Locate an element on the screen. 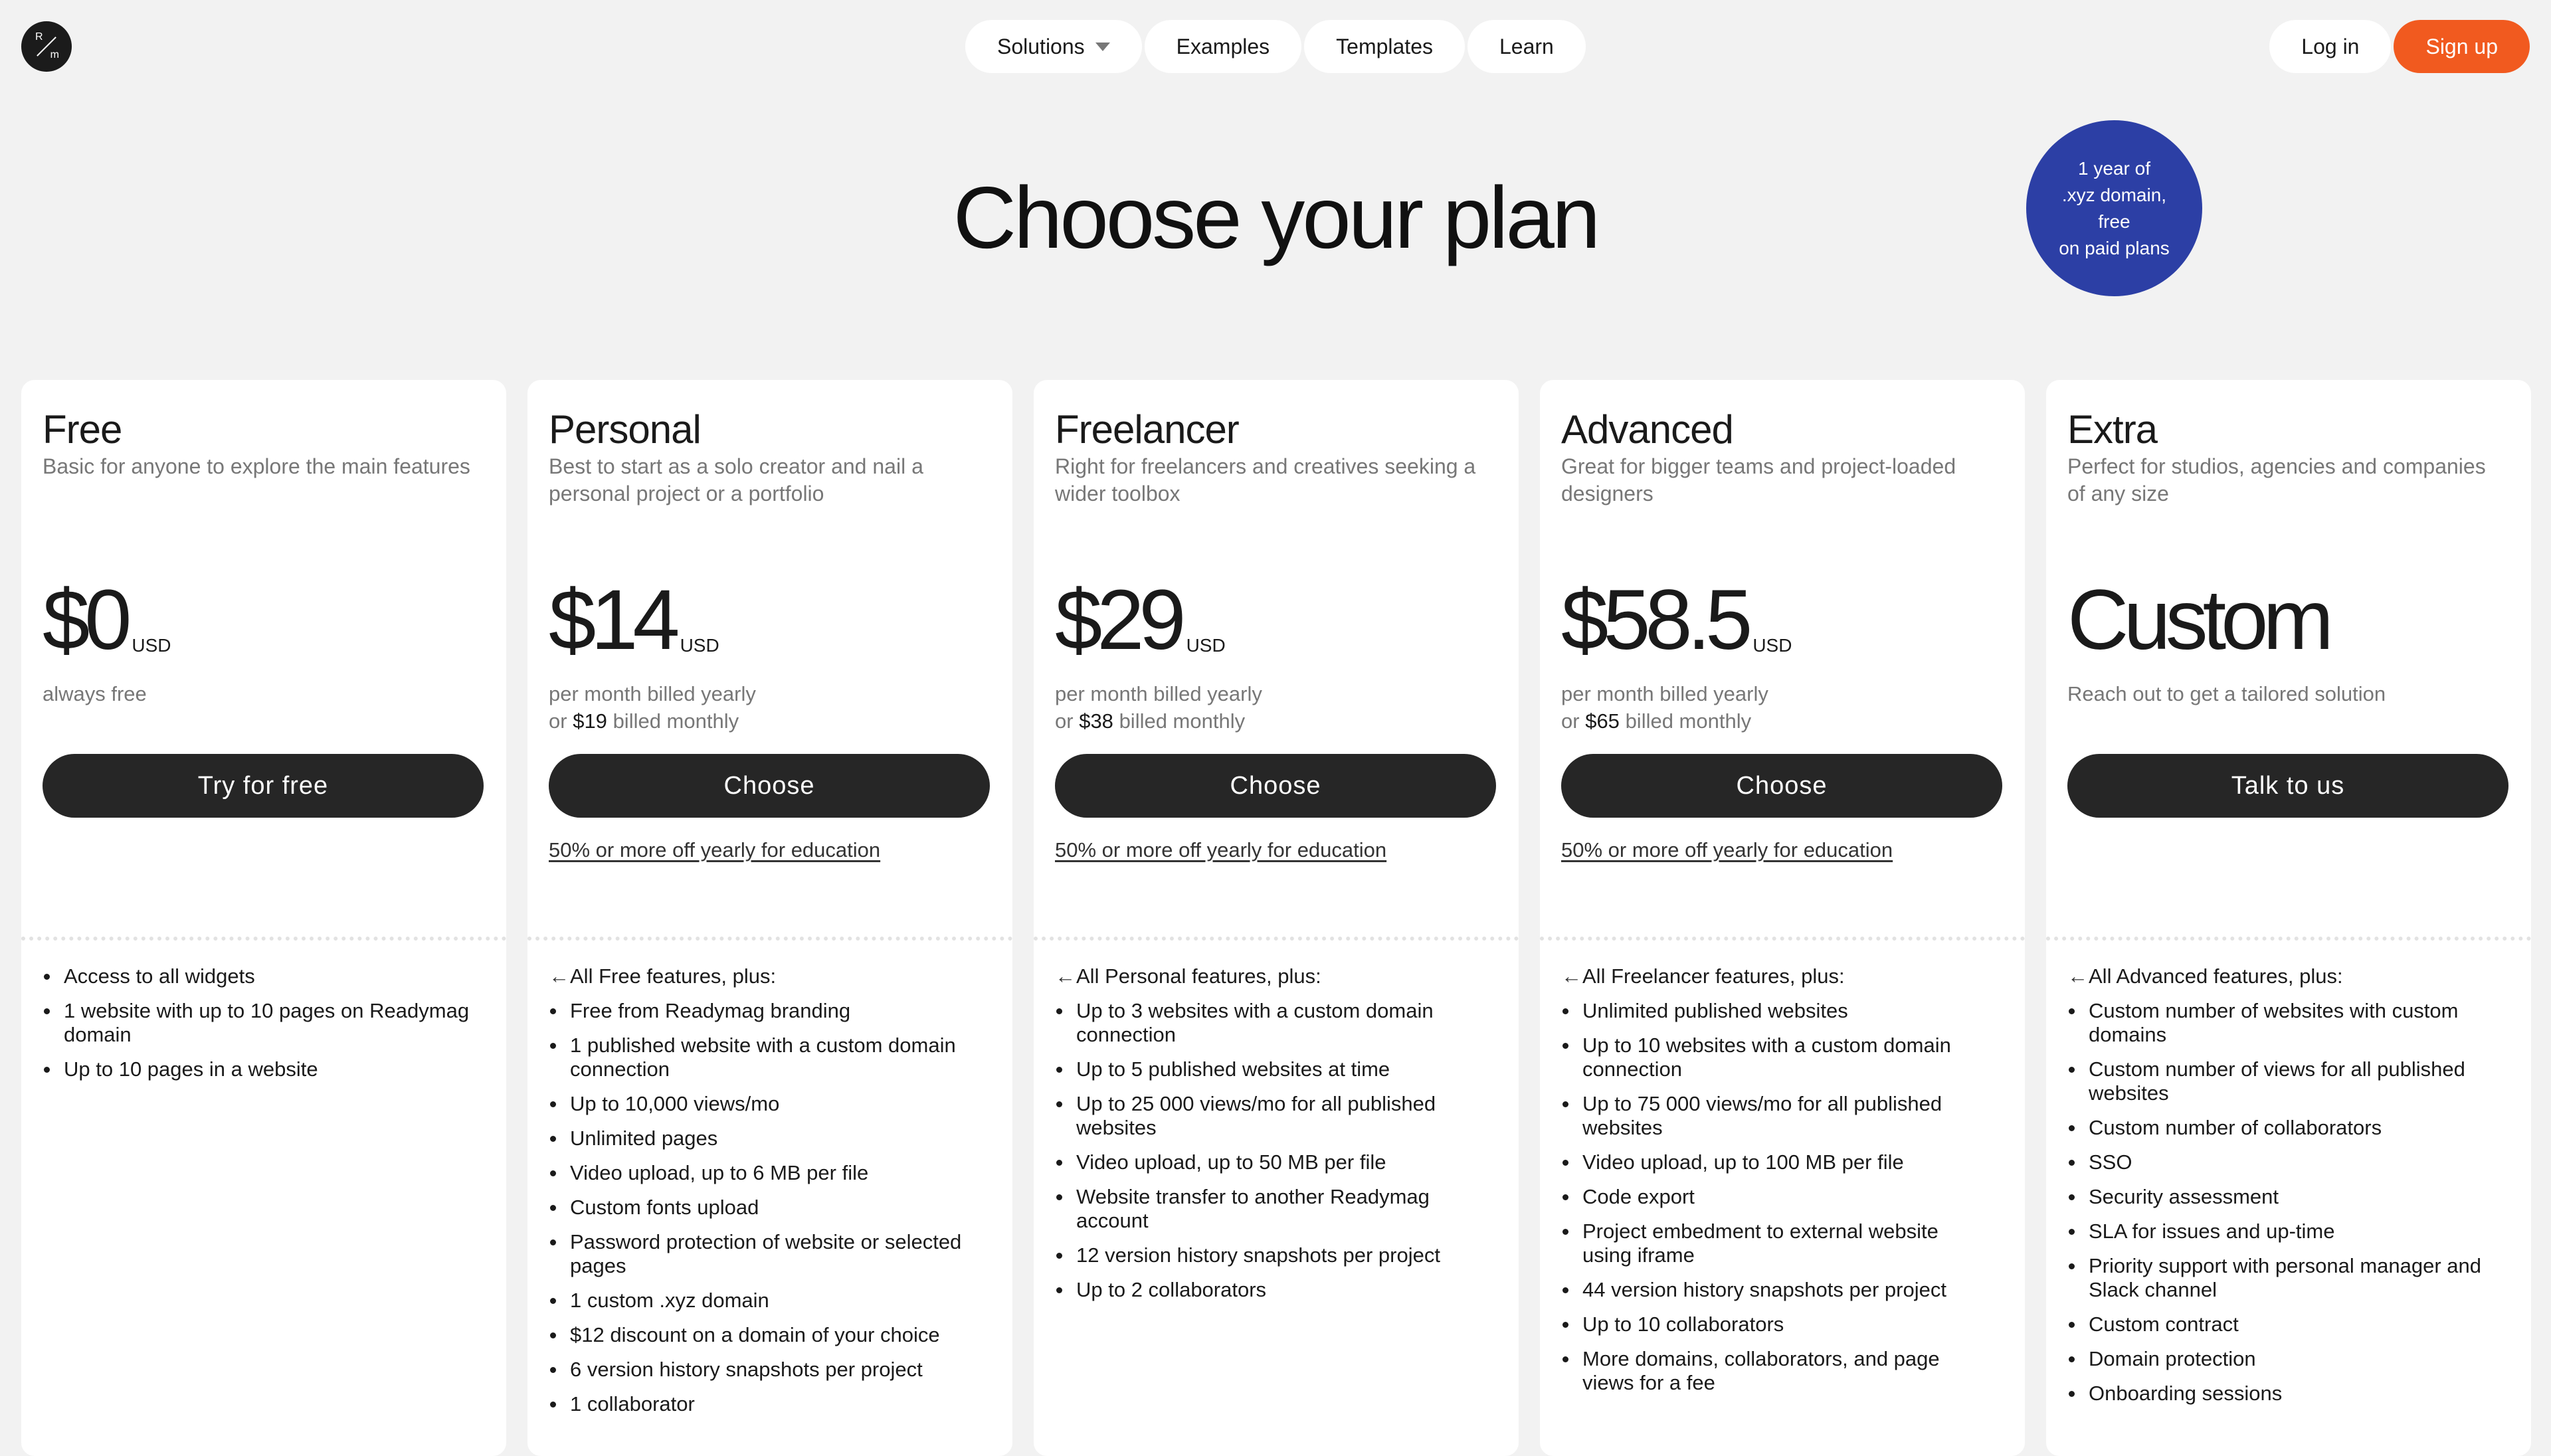 This screenshot has height=1456, width=2551. feature-item: SLA for issues and up-time is located at coordinates (2283, 1231).